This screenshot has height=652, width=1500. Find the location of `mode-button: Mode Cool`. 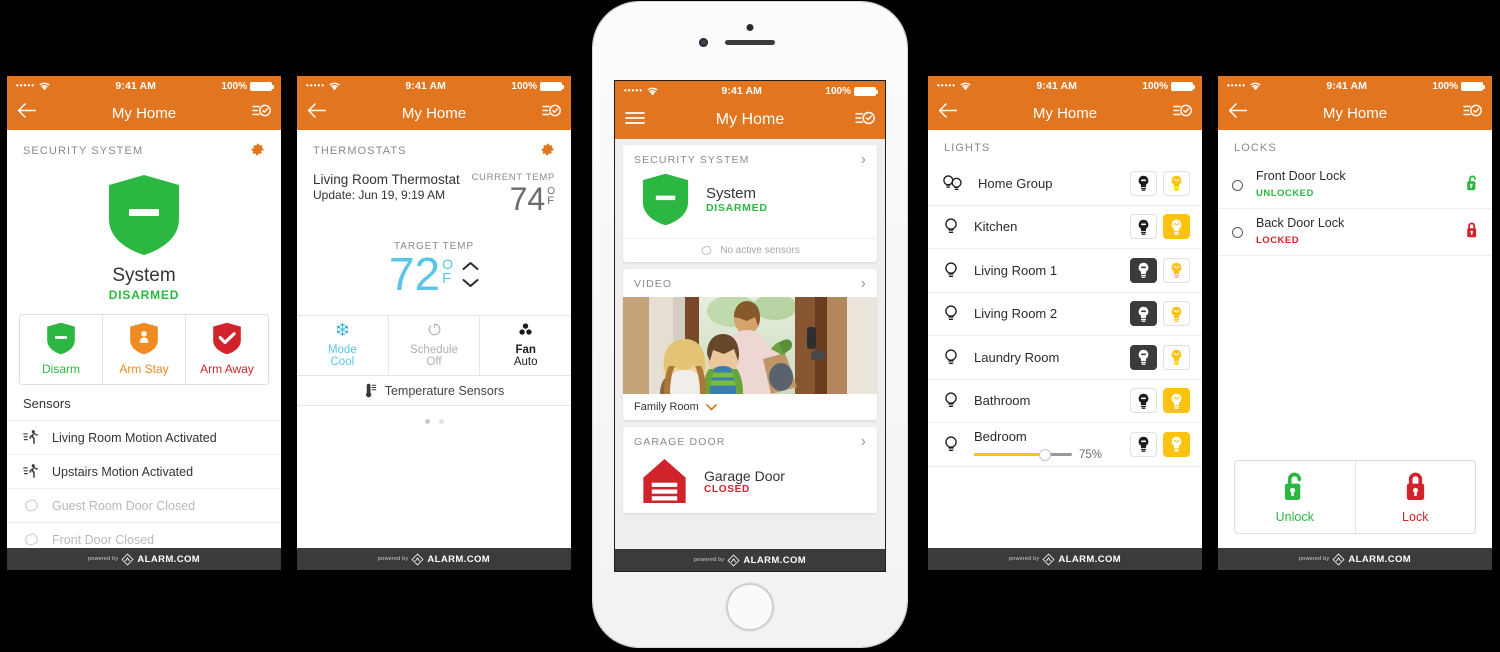

mode-button: Mode Cool is located at coordinates (343, 346).